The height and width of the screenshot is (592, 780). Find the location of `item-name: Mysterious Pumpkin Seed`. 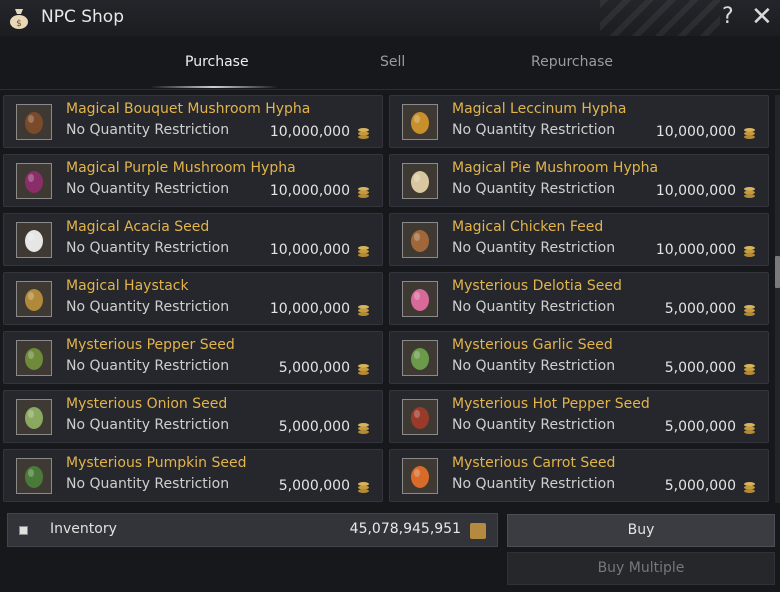

item-name: Mysterious Pumpkin Seed is located at coordinates (156, 463).